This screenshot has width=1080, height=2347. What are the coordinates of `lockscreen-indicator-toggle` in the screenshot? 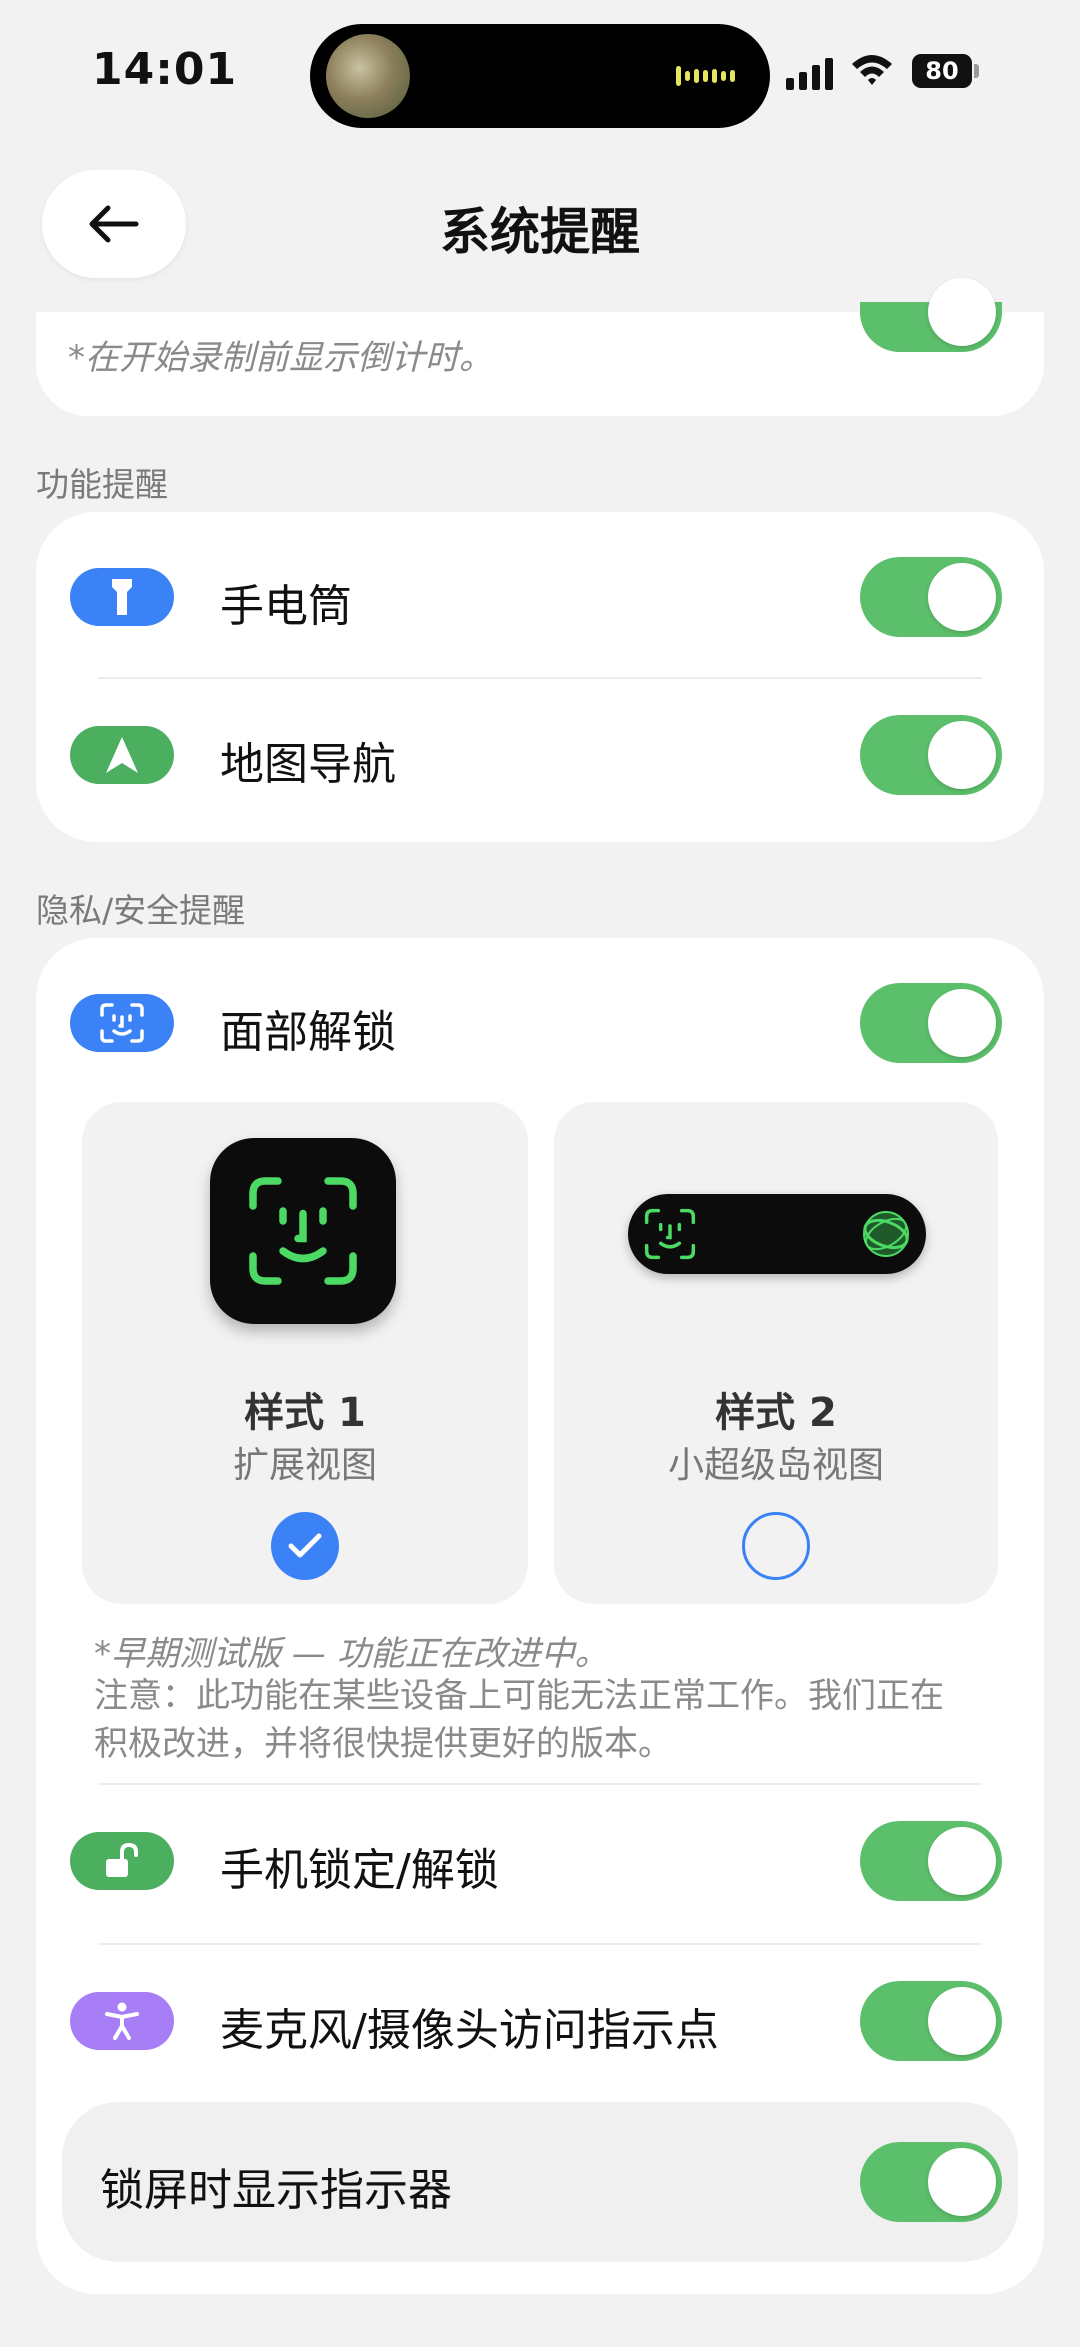 It's located at (931, 2182).